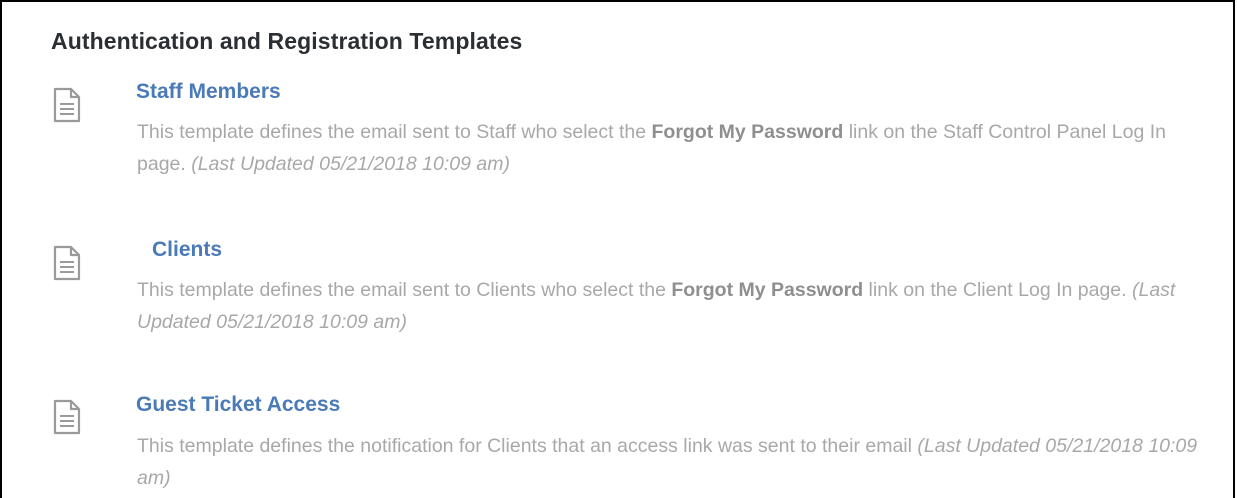  I want to click on last-updated-text: (Last Updated 05/21/2018 10:09 am), so click(350, 164).